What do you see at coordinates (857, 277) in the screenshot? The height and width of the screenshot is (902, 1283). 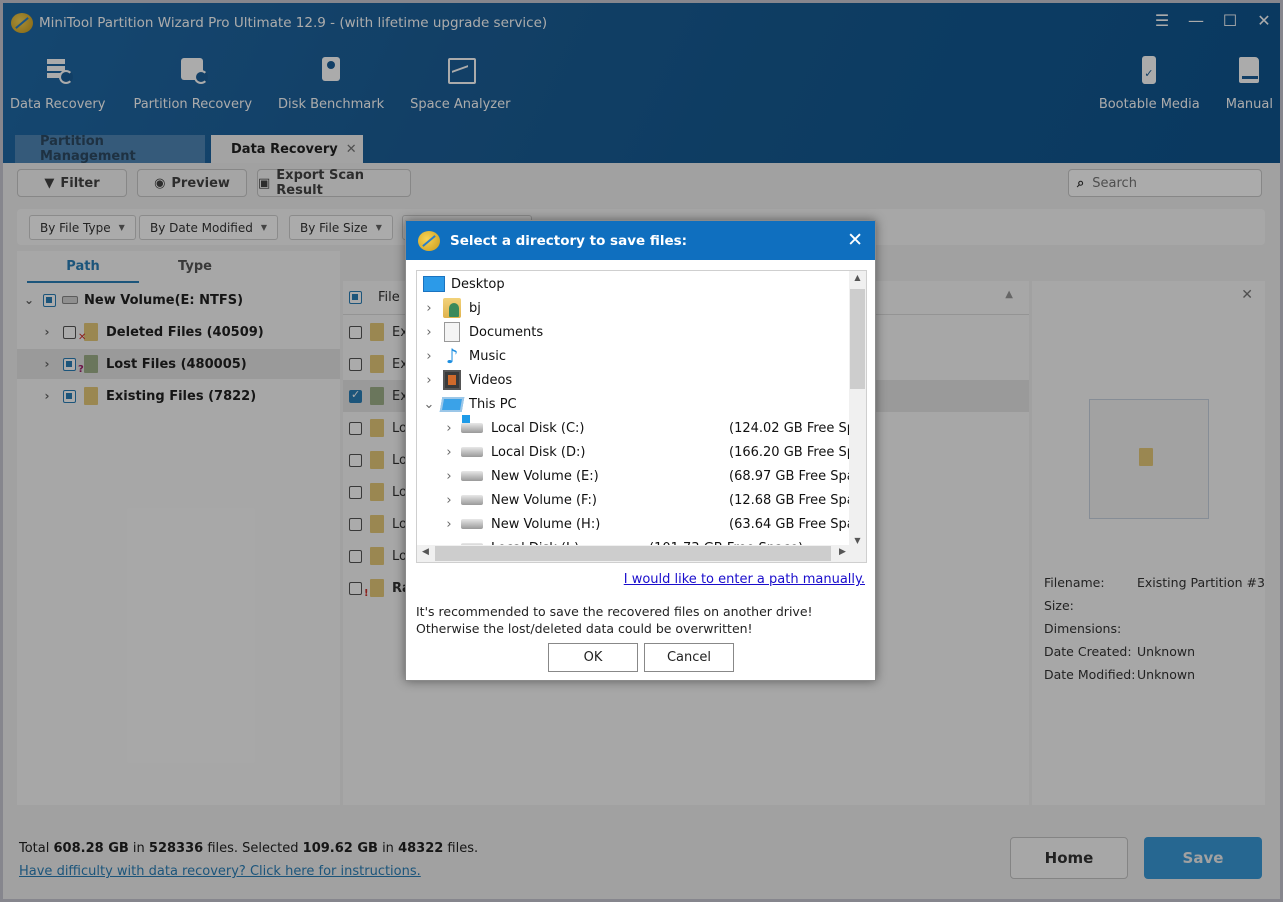 I see `scroll-up-icon: ▲` at bounding box center [857, 277].